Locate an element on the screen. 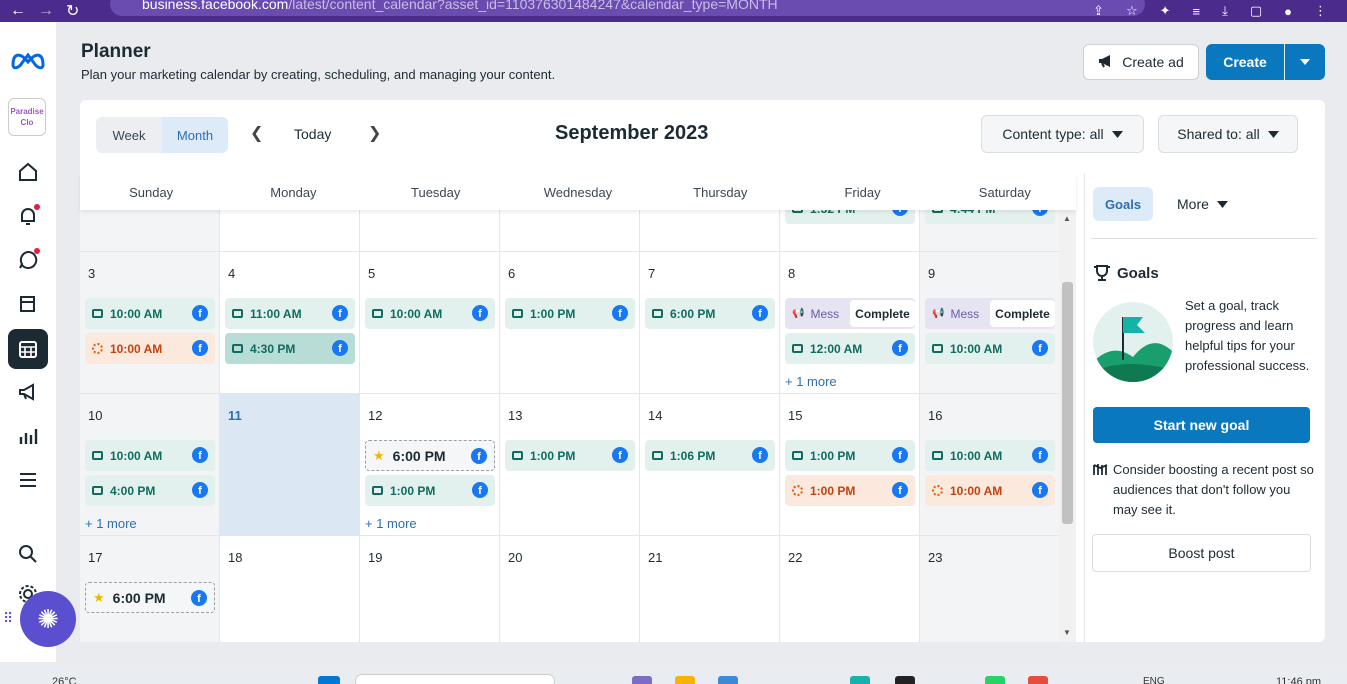 The image size is (1347, 684). calendar-day-cell: 19 is located at coordinates (430, 589).